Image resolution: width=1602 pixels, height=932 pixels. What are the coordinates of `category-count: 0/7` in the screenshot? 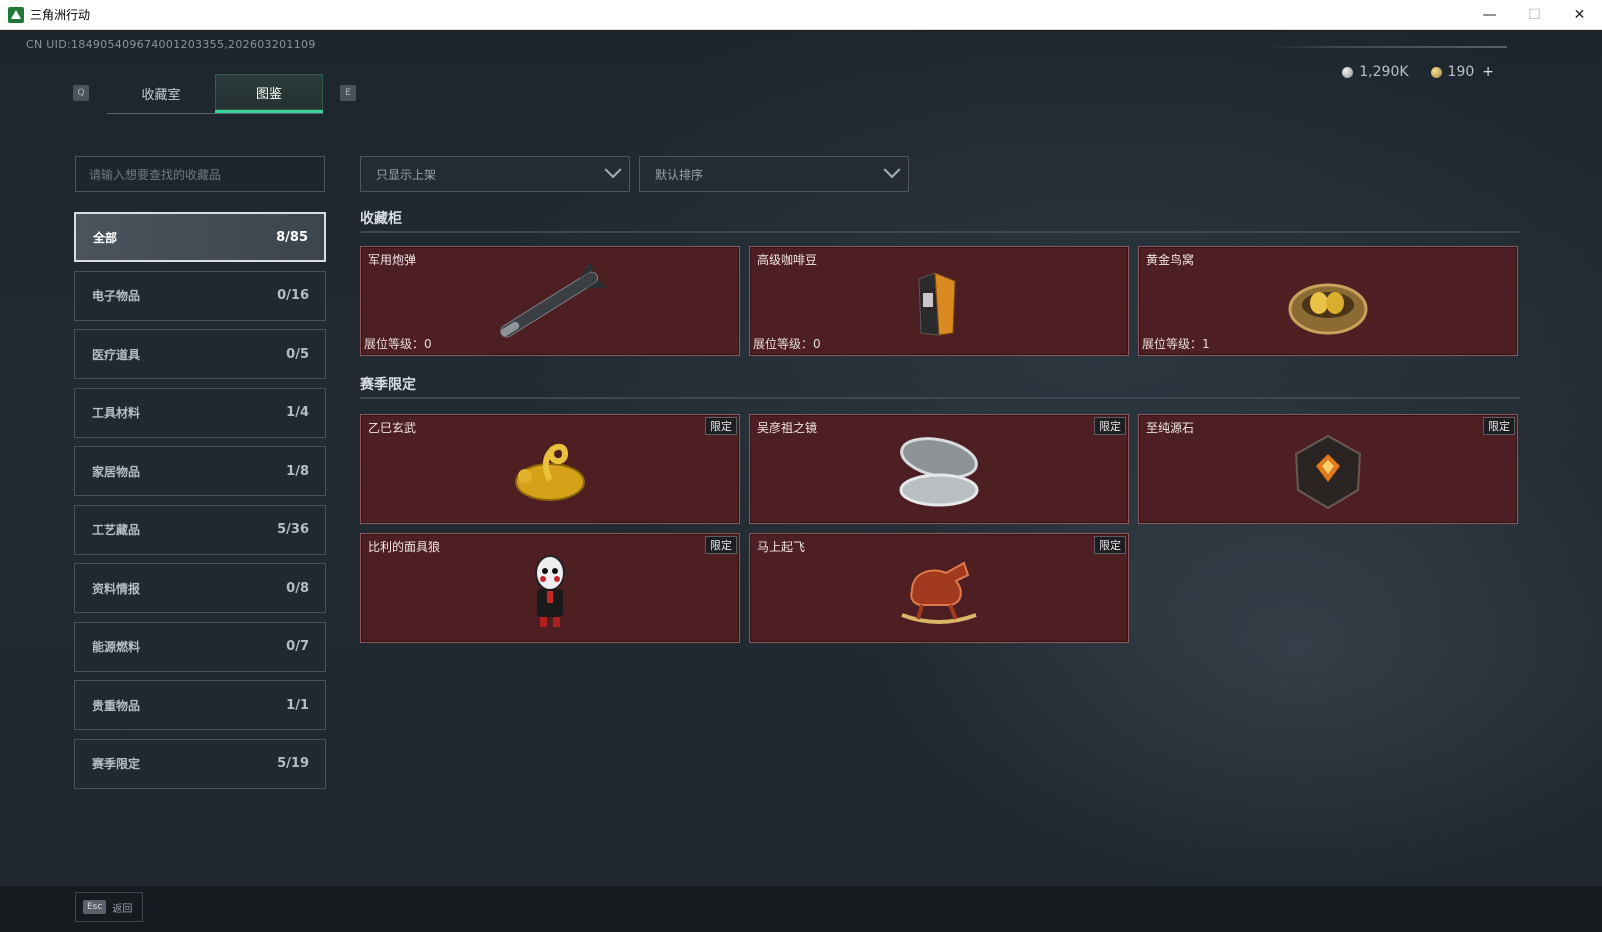 It's located at (297, 646).